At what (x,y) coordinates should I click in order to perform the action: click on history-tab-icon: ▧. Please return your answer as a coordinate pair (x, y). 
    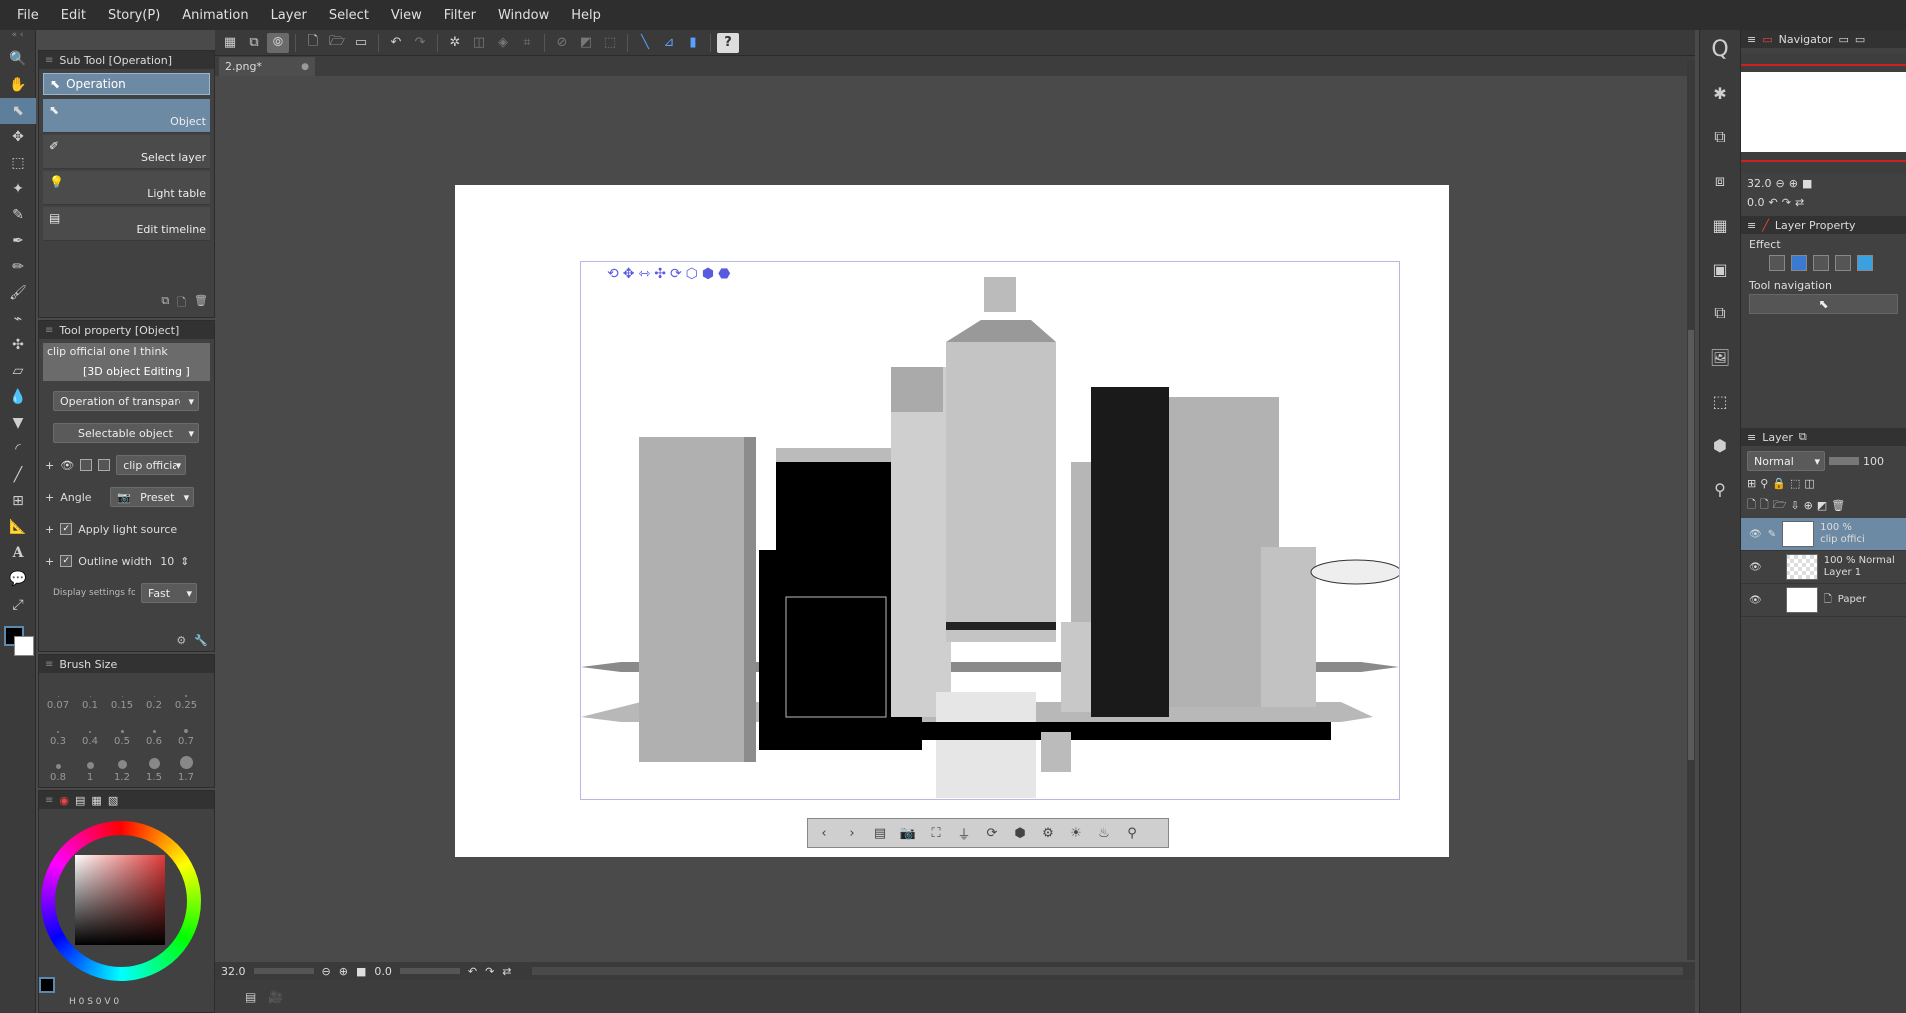
    Looking at the image, I should click on (113, 800).